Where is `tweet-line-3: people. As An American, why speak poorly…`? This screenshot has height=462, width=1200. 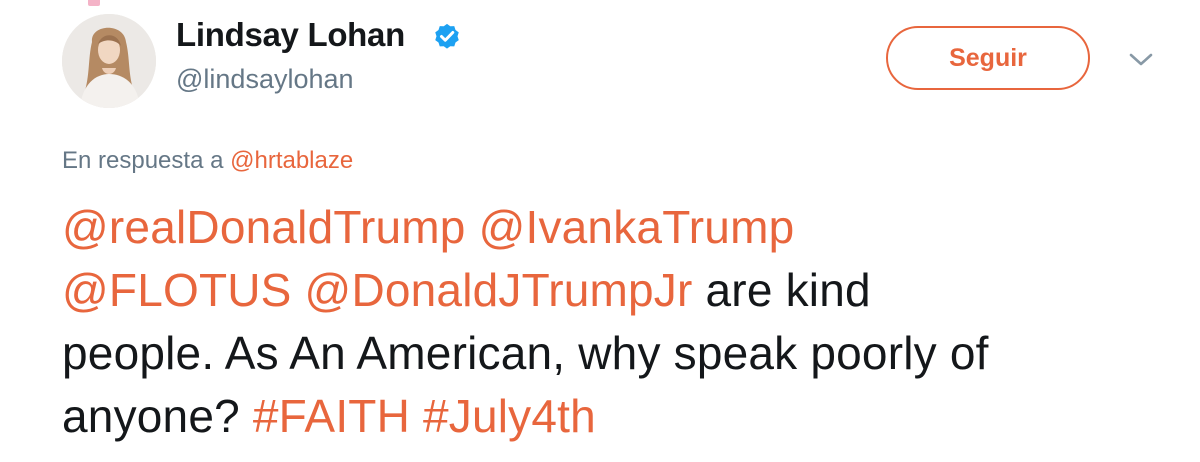
tweet-line-3: people. As An American, why speak poorly… is located at coordinates (617, 353).